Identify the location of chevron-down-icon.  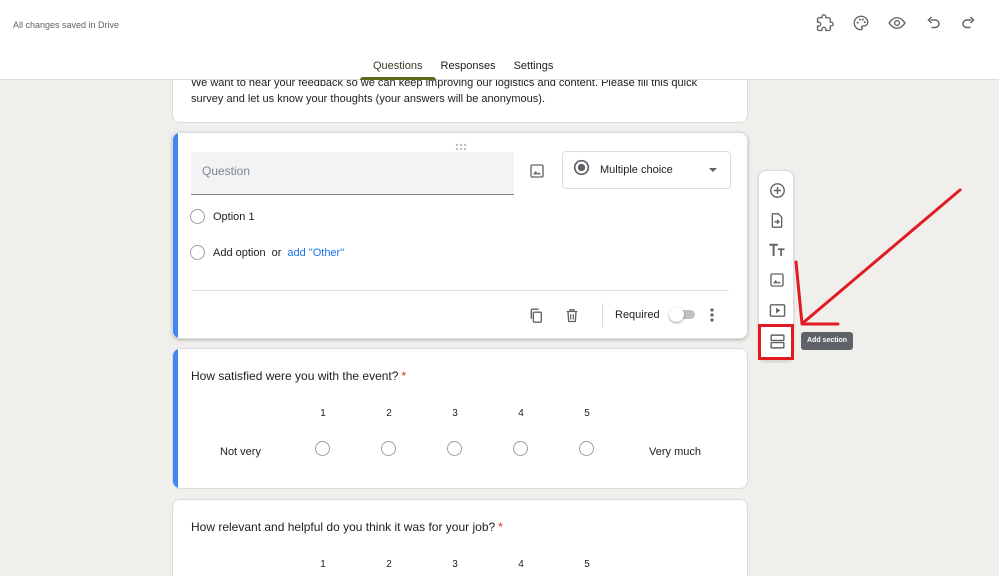
(713, 170).